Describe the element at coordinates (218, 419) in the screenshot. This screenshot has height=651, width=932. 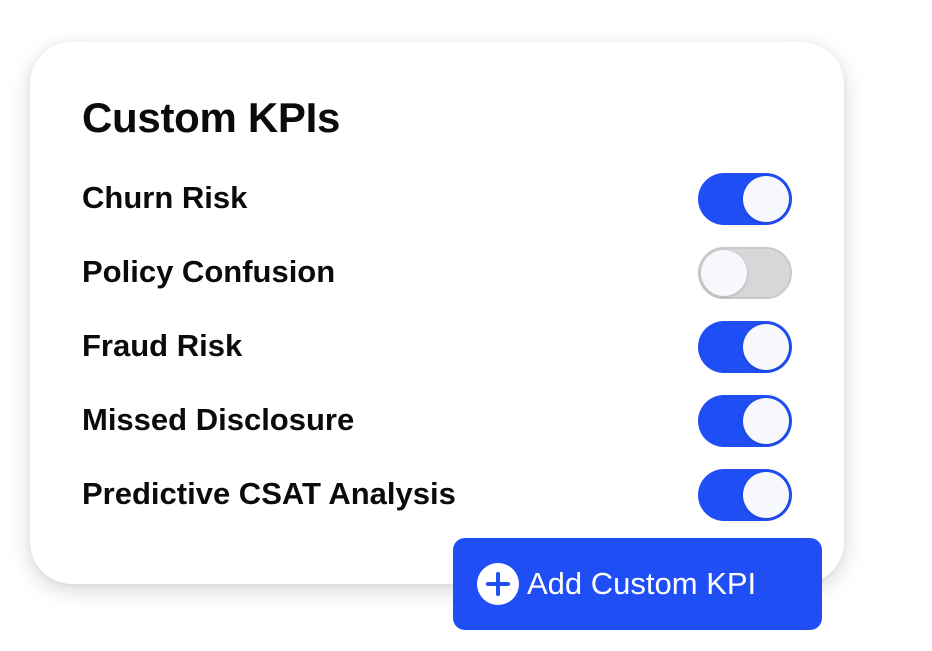
I see `kpi-label: Missed Disclosure` at that location.